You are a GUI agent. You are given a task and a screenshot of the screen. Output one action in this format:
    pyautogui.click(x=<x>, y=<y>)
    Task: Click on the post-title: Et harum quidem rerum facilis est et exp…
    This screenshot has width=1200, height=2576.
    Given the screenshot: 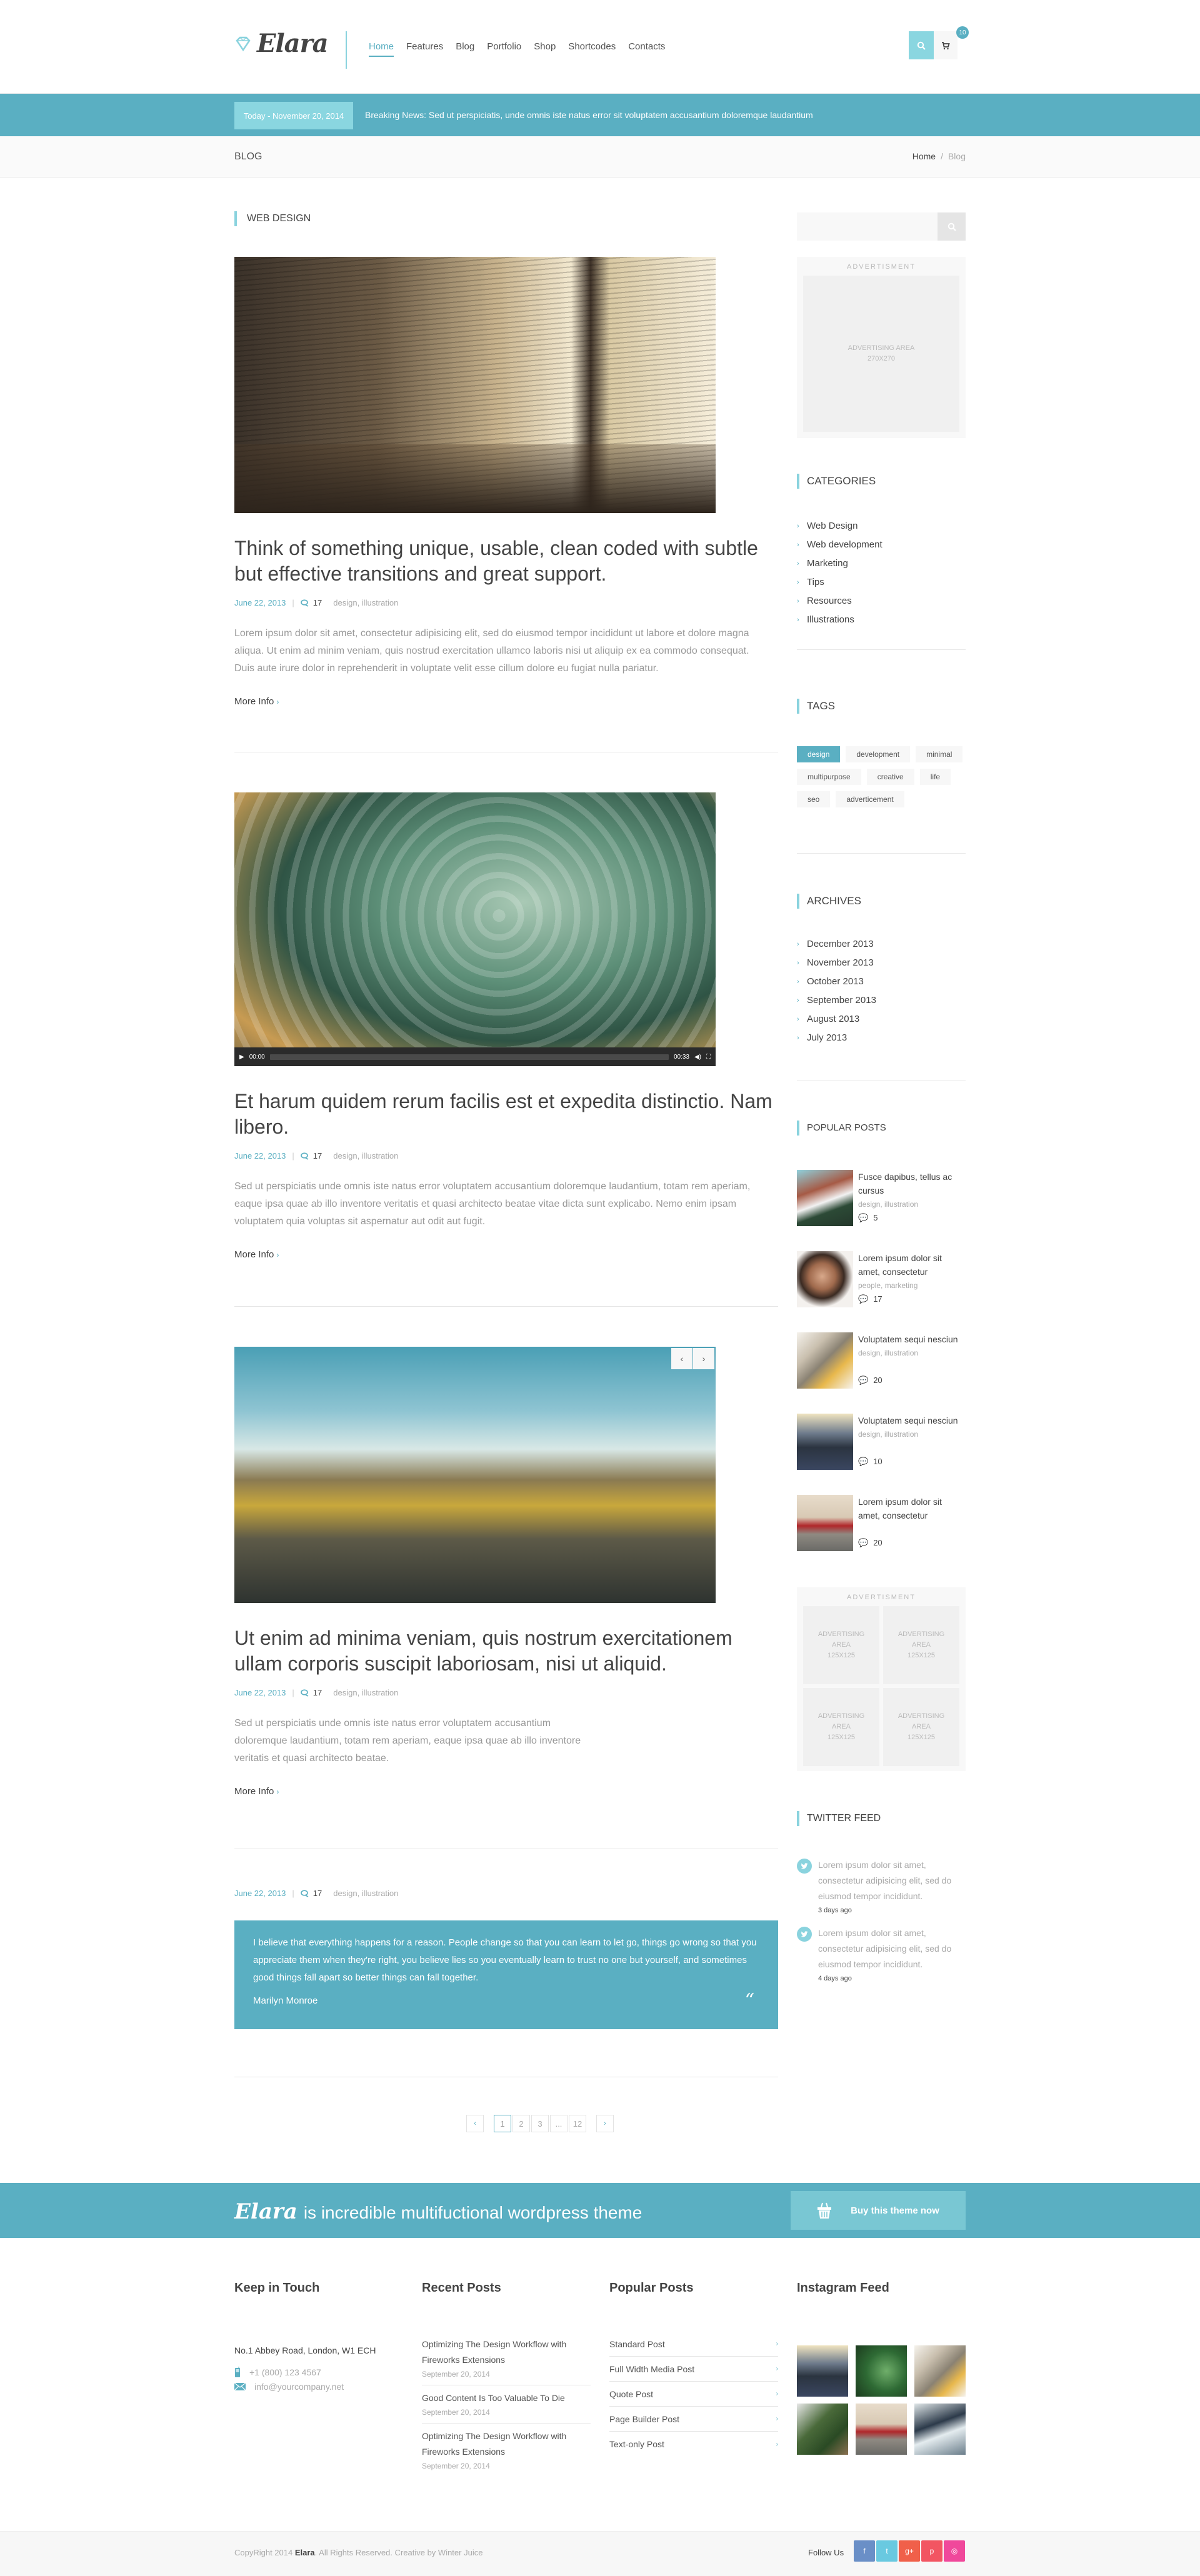 What is the action you would take?
    pyautogui.click(x=506, y=1114)
    